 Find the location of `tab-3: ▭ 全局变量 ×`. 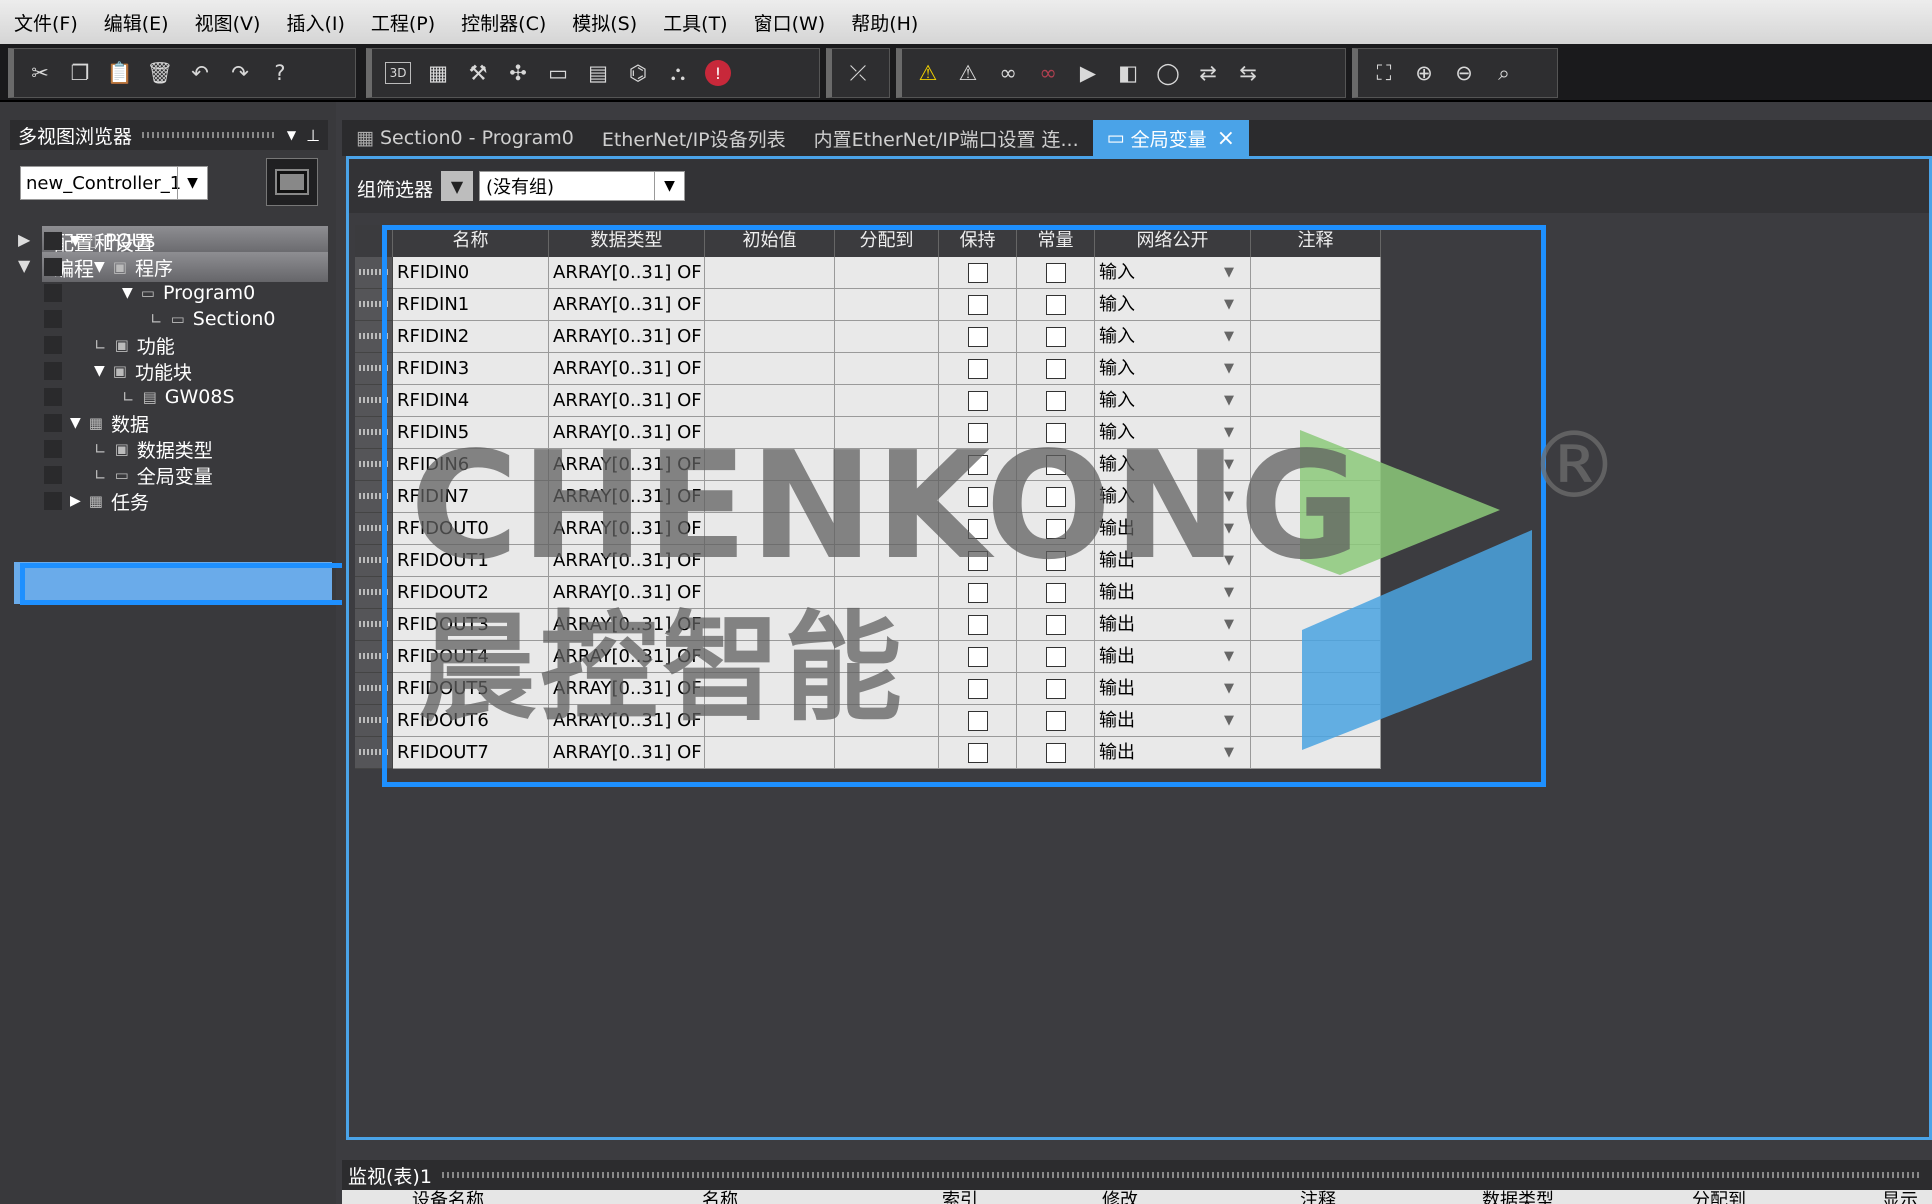

tab-3: ▭ 全局变量 × is located at coordinates (1171, 138).